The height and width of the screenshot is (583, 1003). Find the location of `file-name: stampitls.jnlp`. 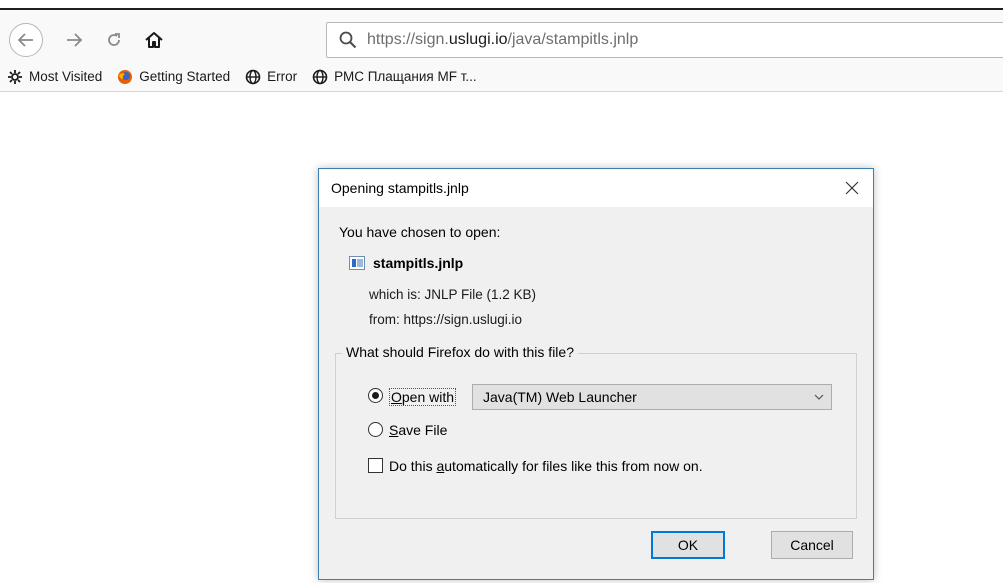

file-name: stampitls.jnlp is located at coordinates (418, 263).